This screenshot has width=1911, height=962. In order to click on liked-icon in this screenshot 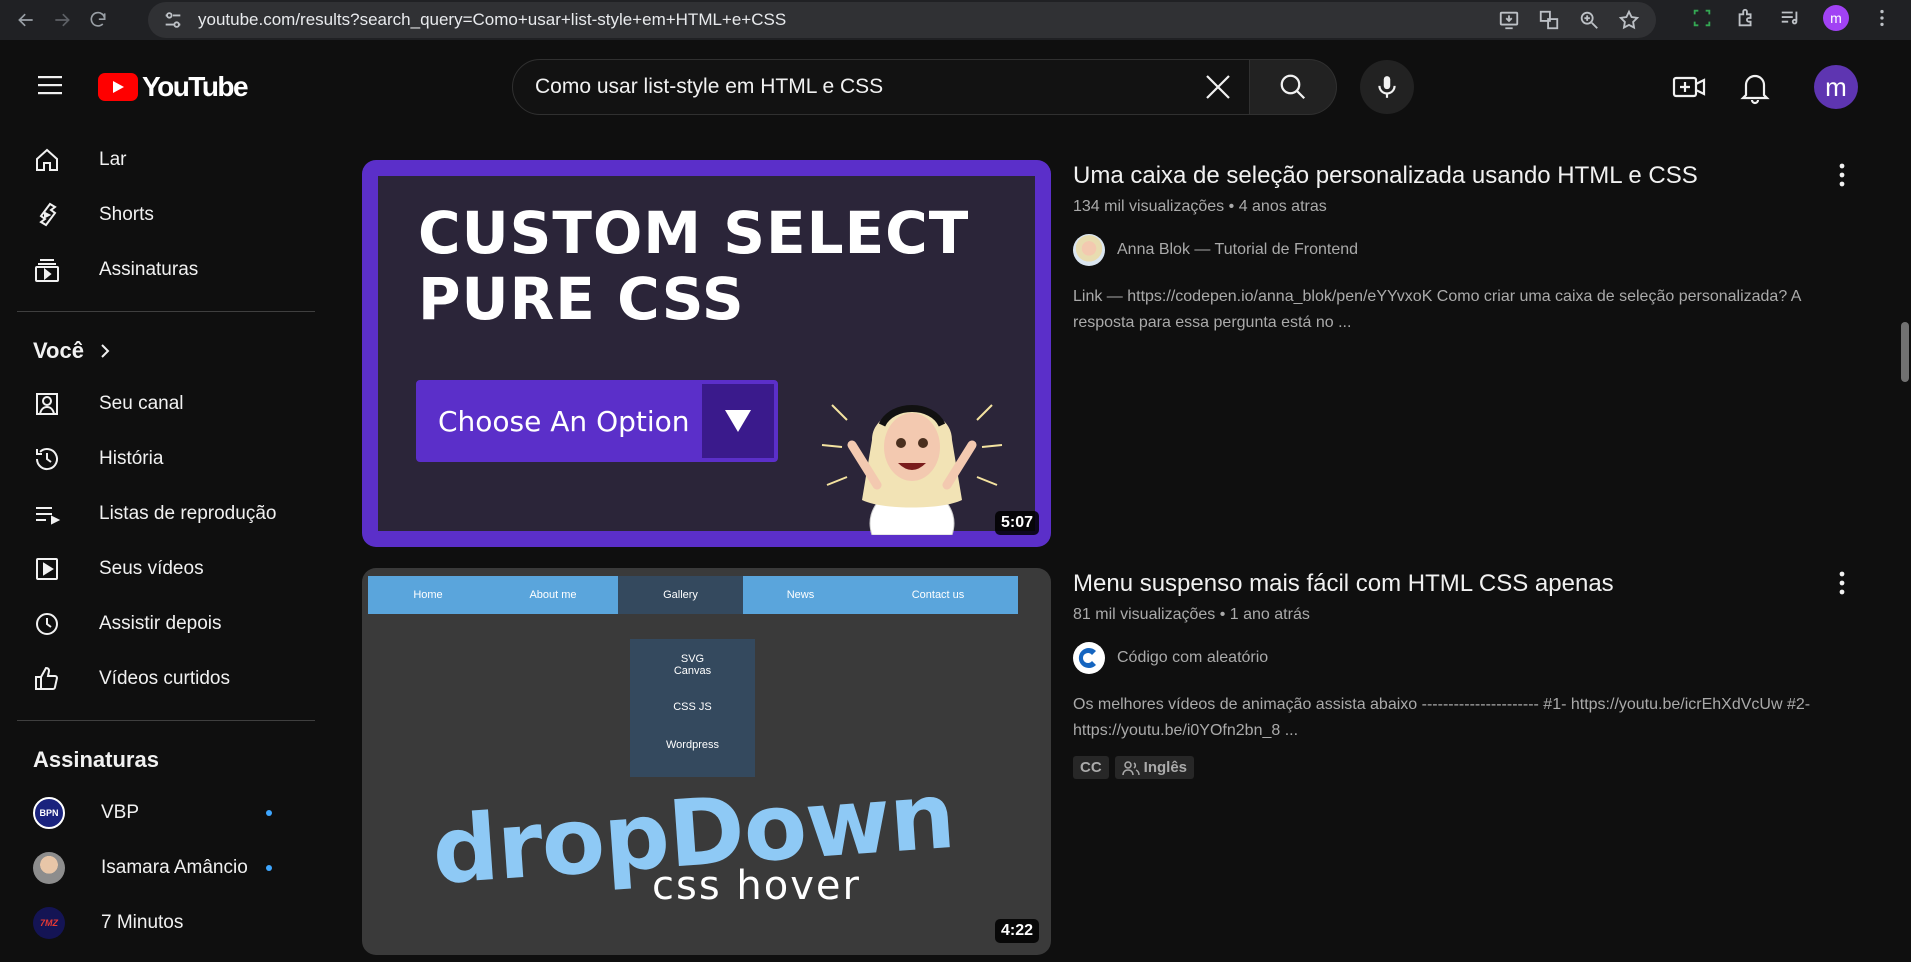, I will do `click(47, 678)`.